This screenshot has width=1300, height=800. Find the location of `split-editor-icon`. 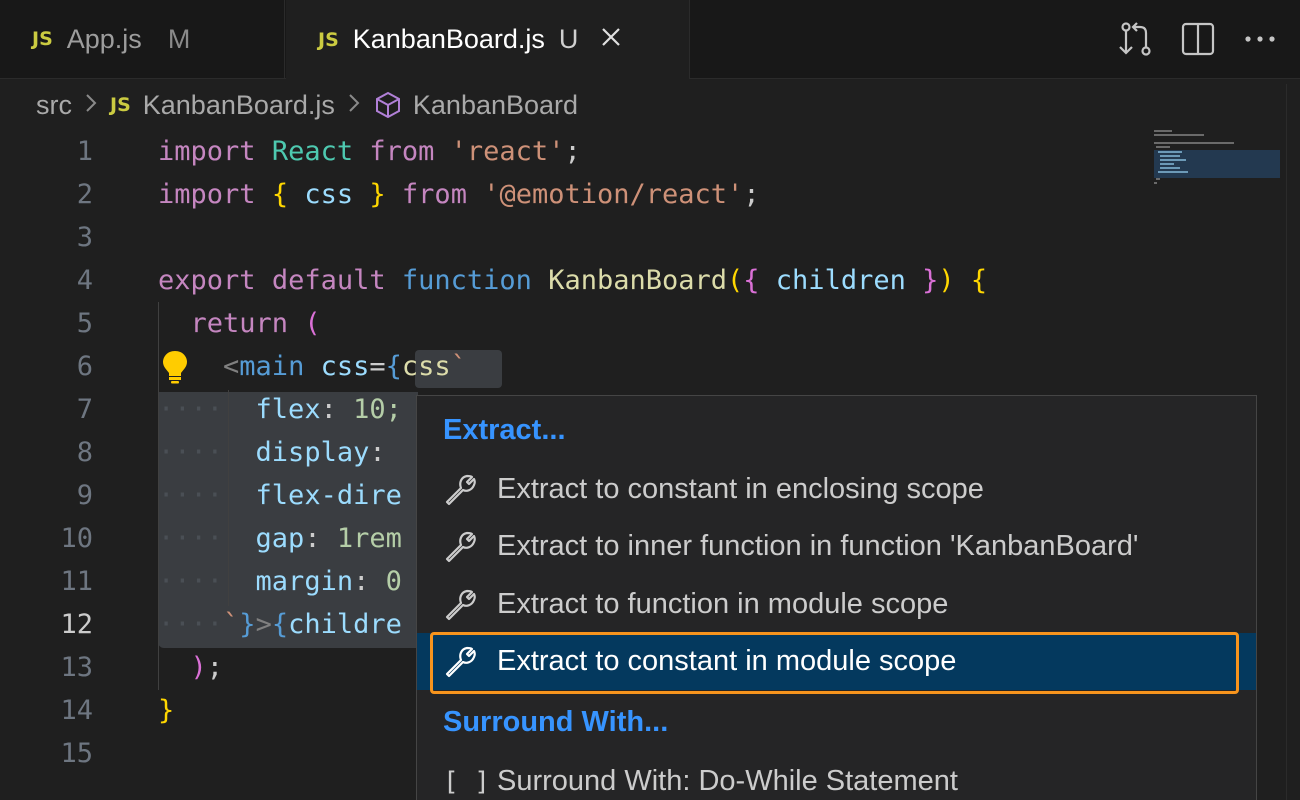

split-editor-icon is located at coordinates (1198, 39).